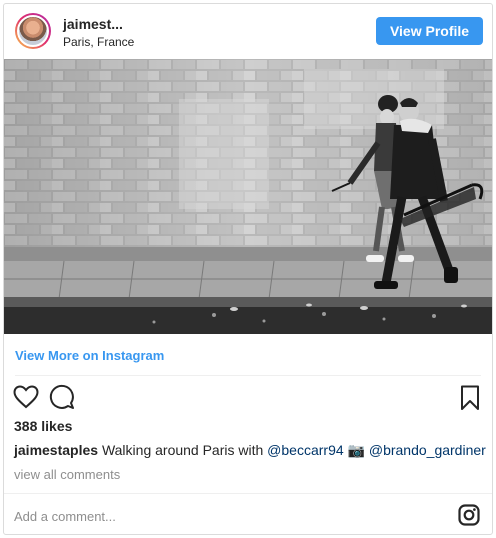  I want to click on comment-icon, so click(62, 399).